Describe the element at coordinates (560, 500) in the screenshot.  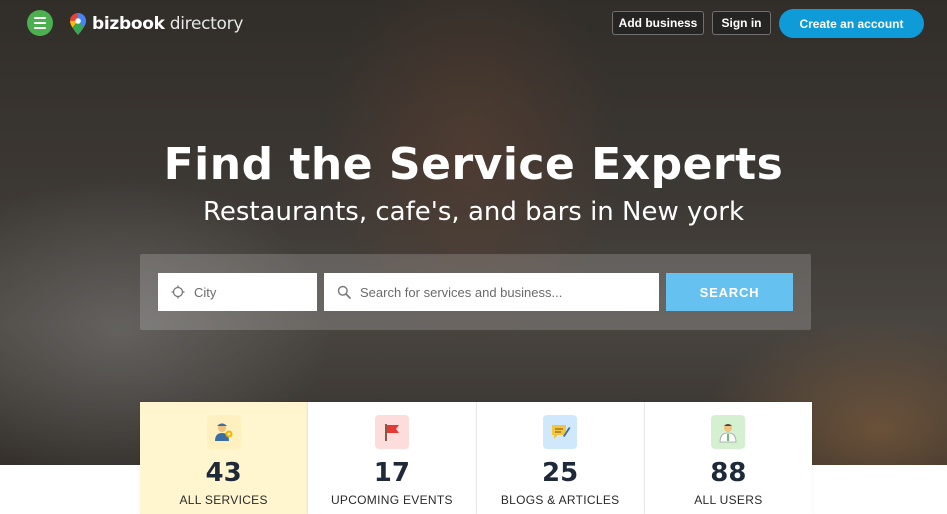
I see `stat-label: BLOGS & ARTICLES` at that location.